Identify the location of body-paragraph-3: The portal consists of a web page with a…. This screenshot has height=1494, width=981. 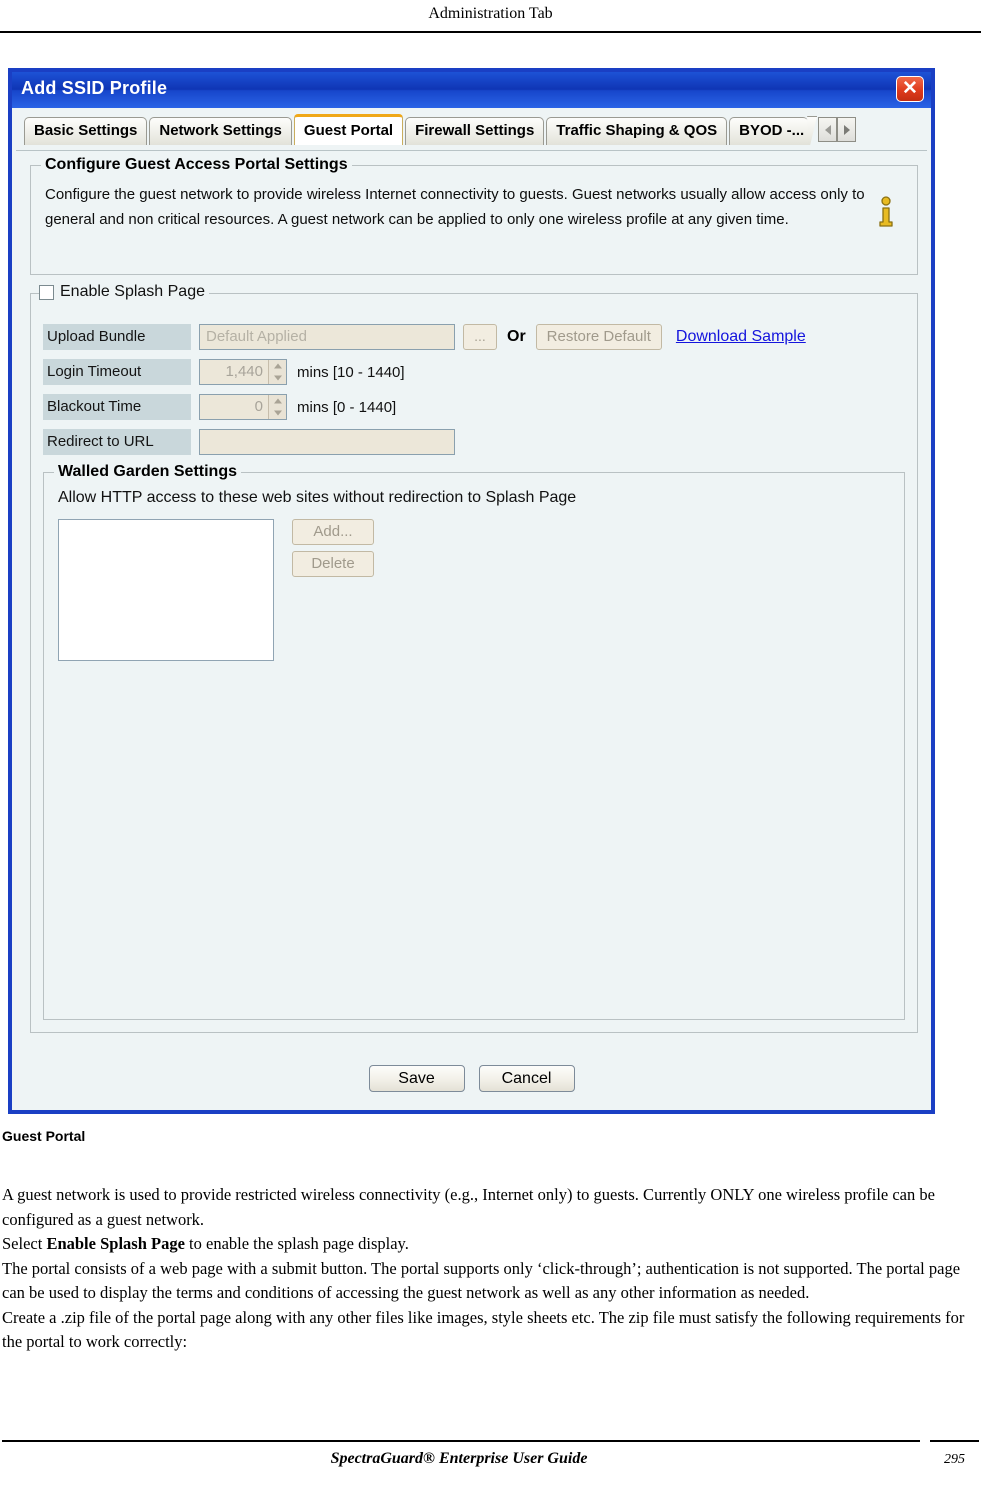
(481, 1280).